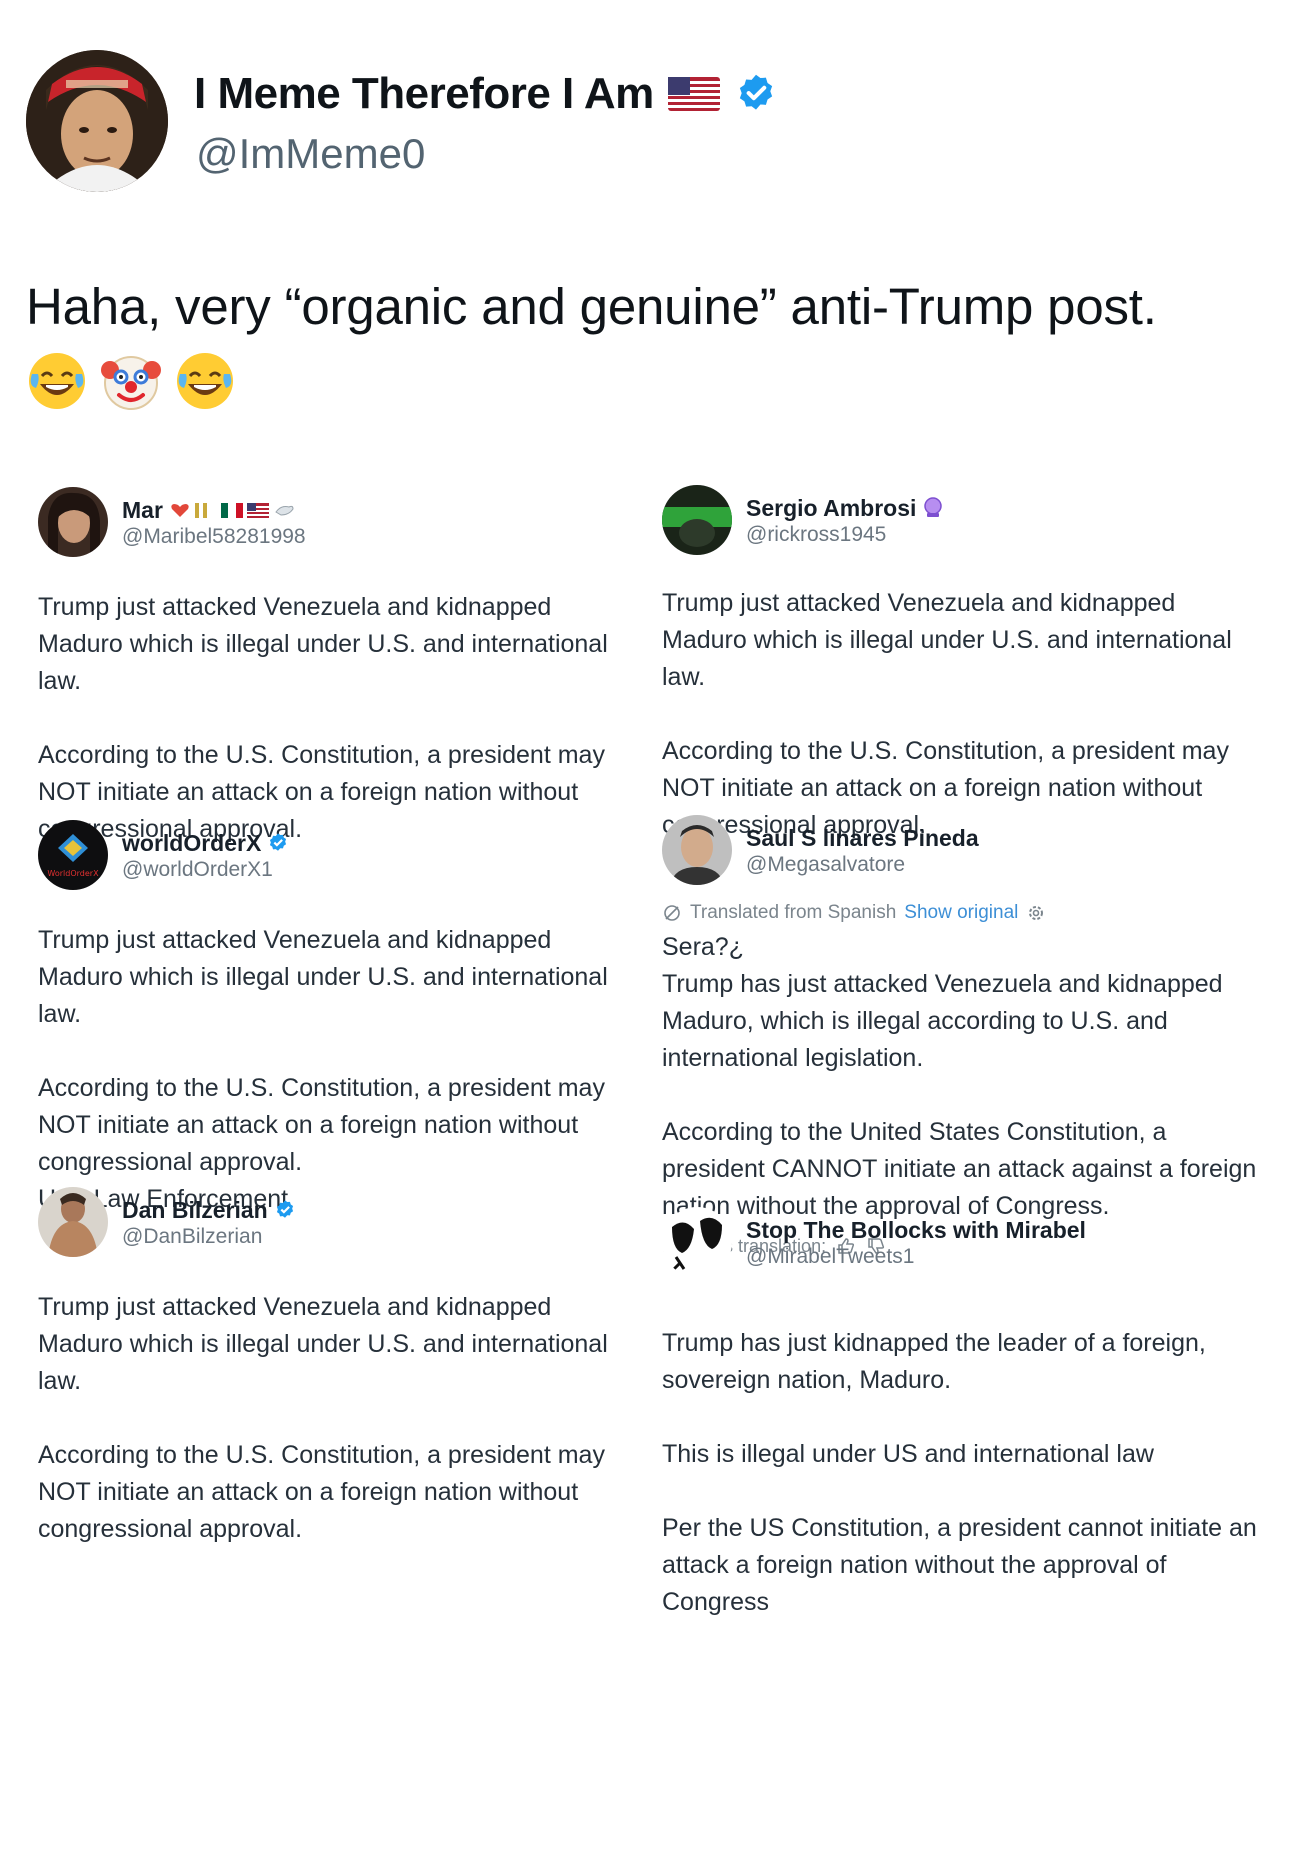 Image resolution: width=1289 pixels, height=1862 pixels. I want to click on name-emoji-flags, so click(232, 510).